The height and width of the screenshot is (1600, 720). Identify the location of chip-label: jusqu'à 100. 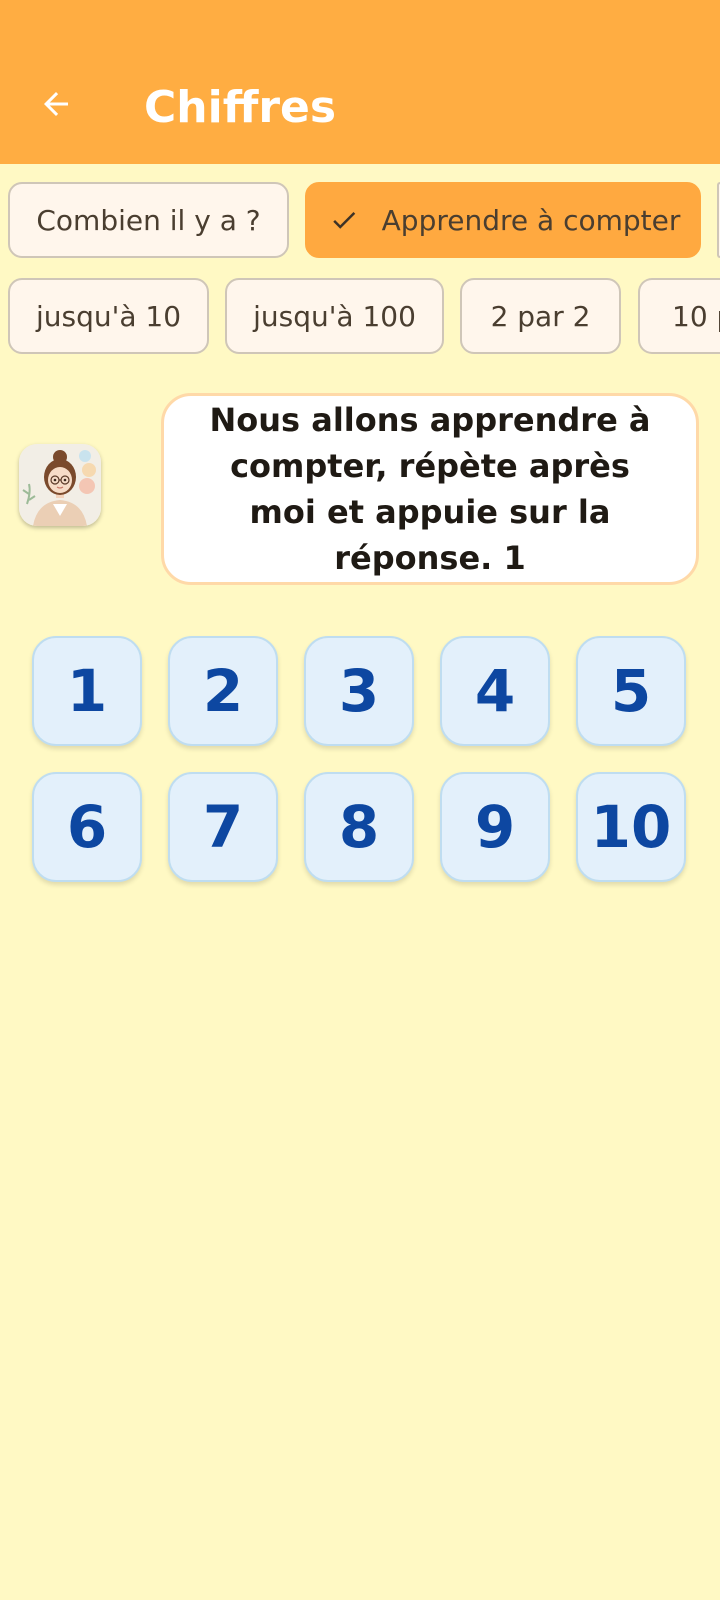
(334, 316).